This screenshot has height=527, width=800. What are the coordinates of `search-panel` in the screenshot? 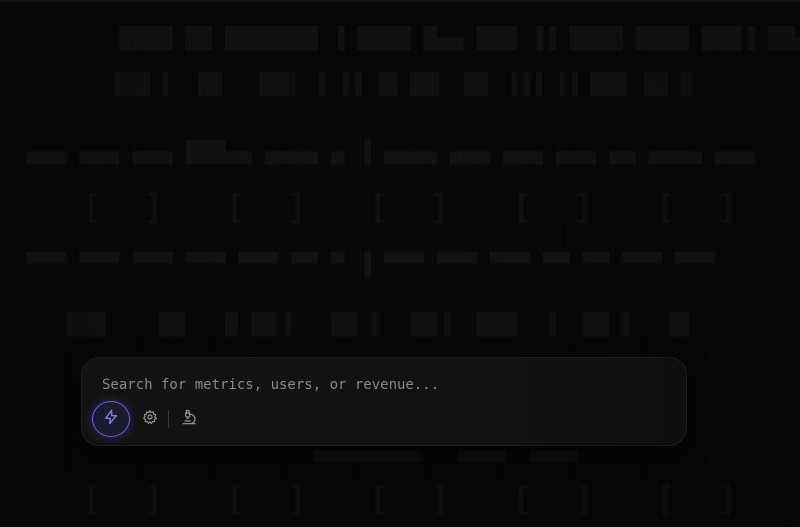 It's located at (384, 401).